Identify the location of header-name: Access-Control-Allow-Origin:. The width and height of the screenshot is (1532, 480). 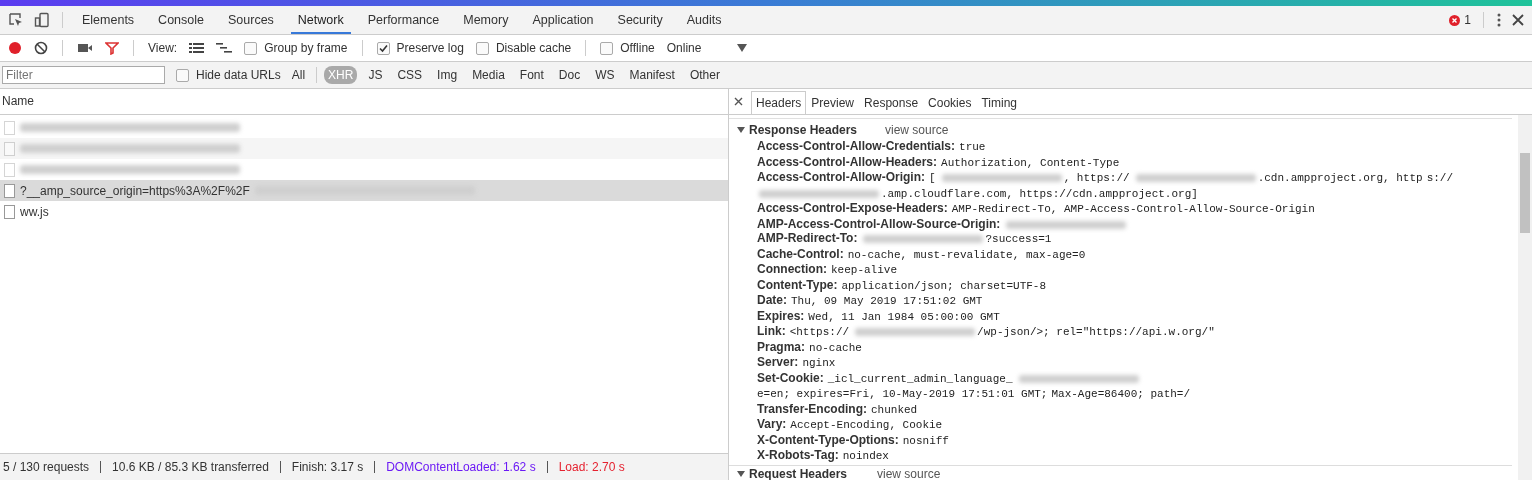
(841, 177).